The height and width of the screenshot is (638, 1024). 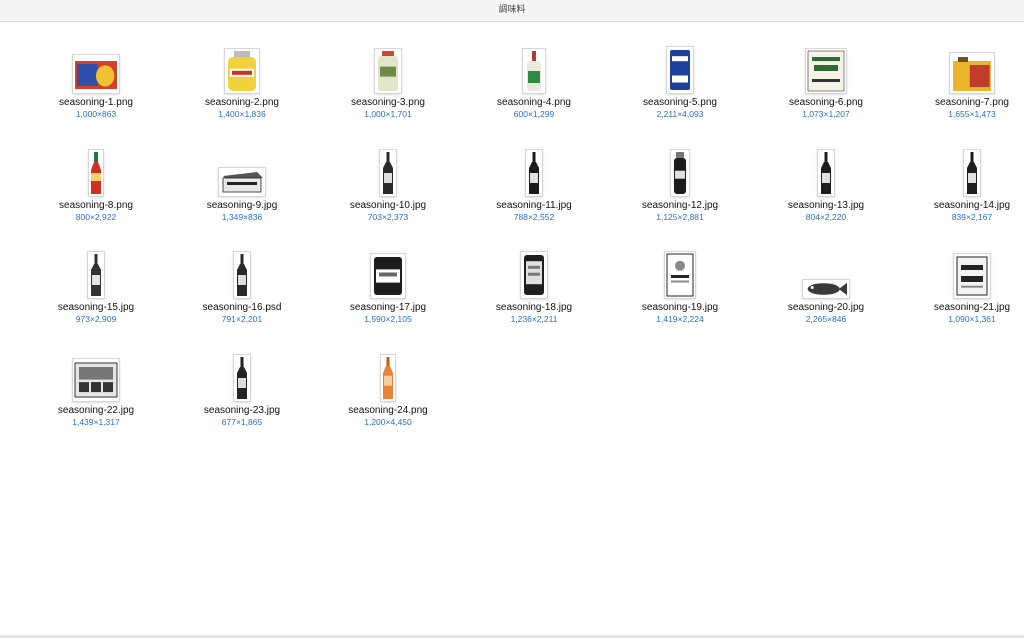 I want to click on file-item: seasoning-2.png 1,400×1,836, so click(x=242, y=81).